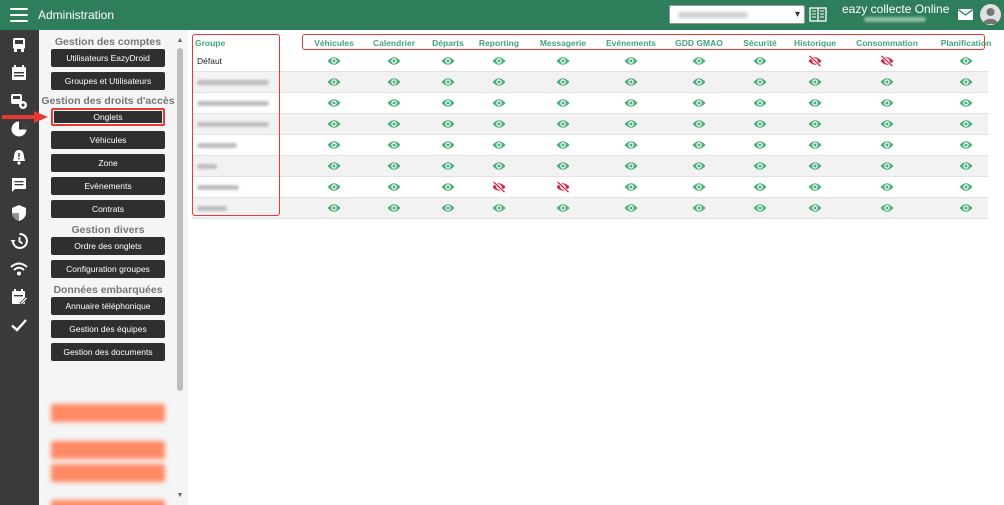 The height and width of the screenshot is (505, 1004). What do you see at coordinates (108, 246) in the screenshot?
I see `tab-order-button: Ordre des onglets` at bounding box center [108, 246].